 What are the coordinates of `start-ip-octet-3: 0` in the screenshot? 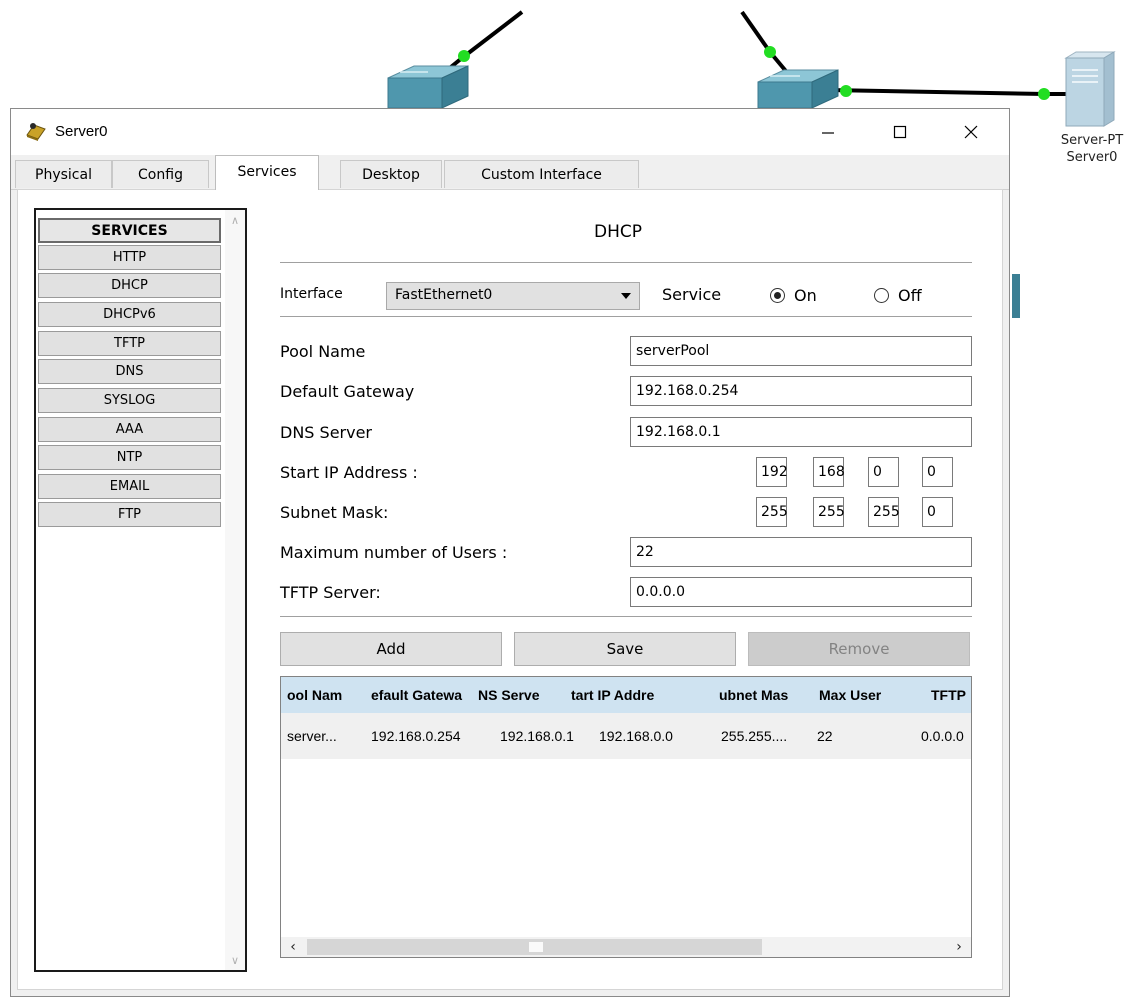 It's located at (883, 472).